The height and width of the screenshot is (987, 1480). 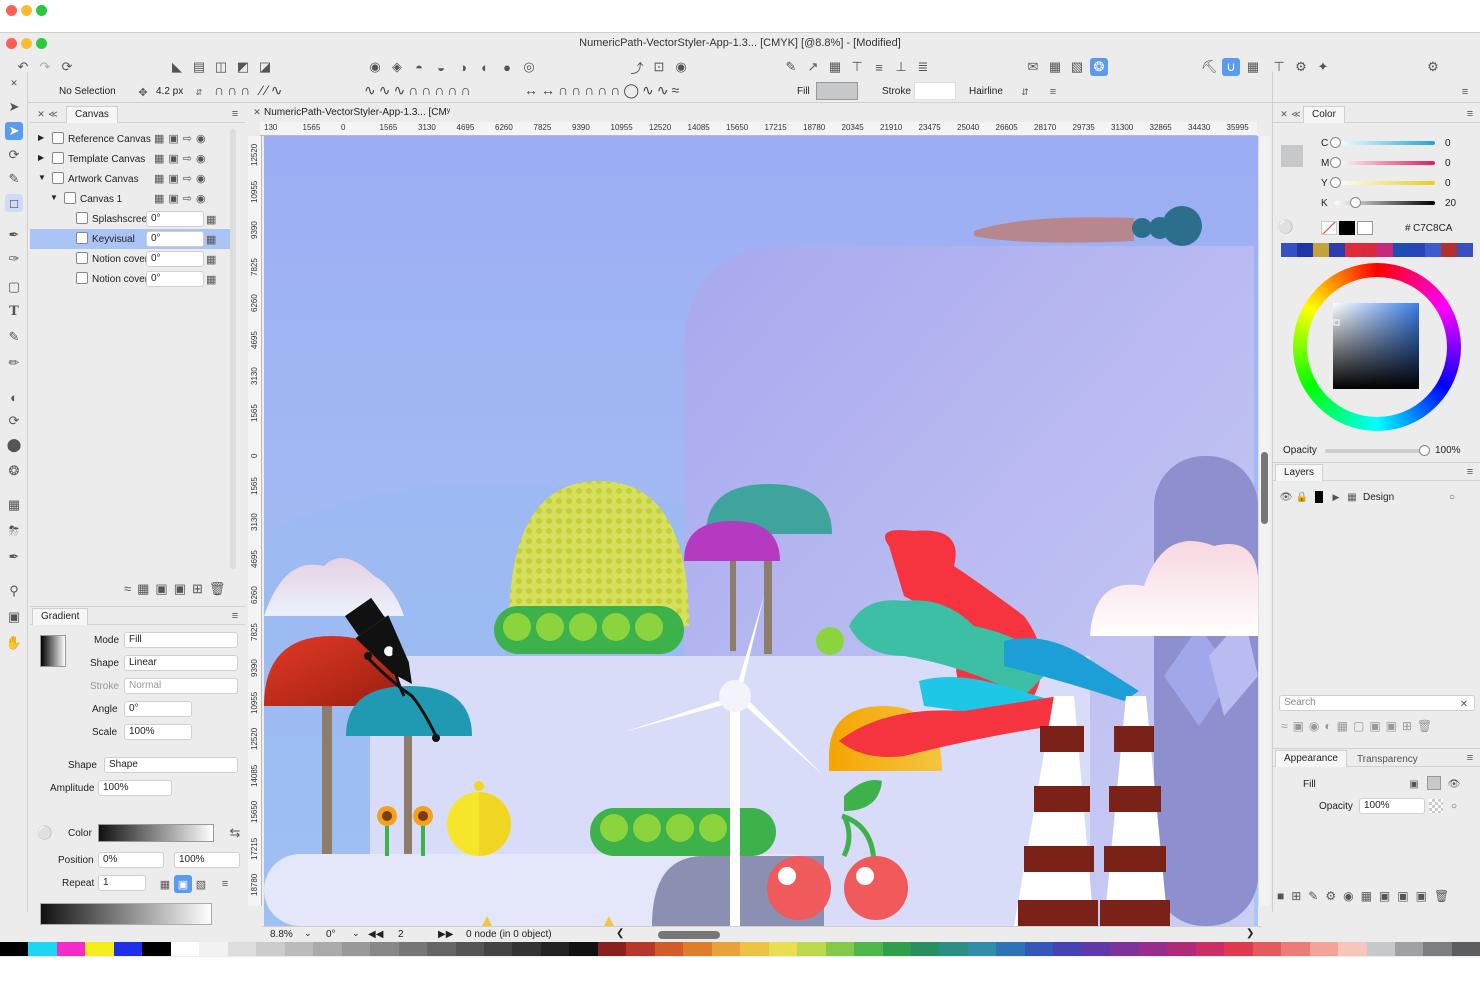 What do you see at coordinates (165, 884) in the screenshot?
I see `repeat-none-icon: ▦` at bounding box center [165, 884].